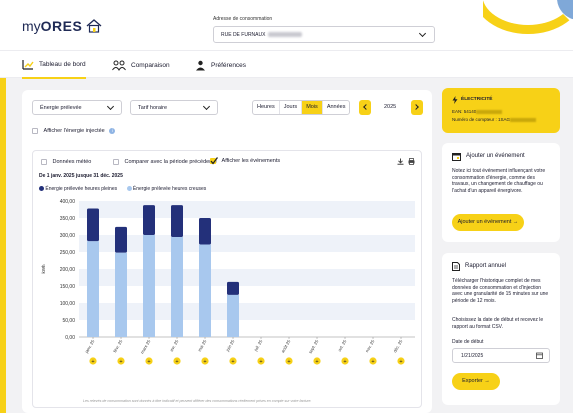 This screenshot has width=573, height=413. I want to click on x-tick-label: nov. 25, so click(369, 345).